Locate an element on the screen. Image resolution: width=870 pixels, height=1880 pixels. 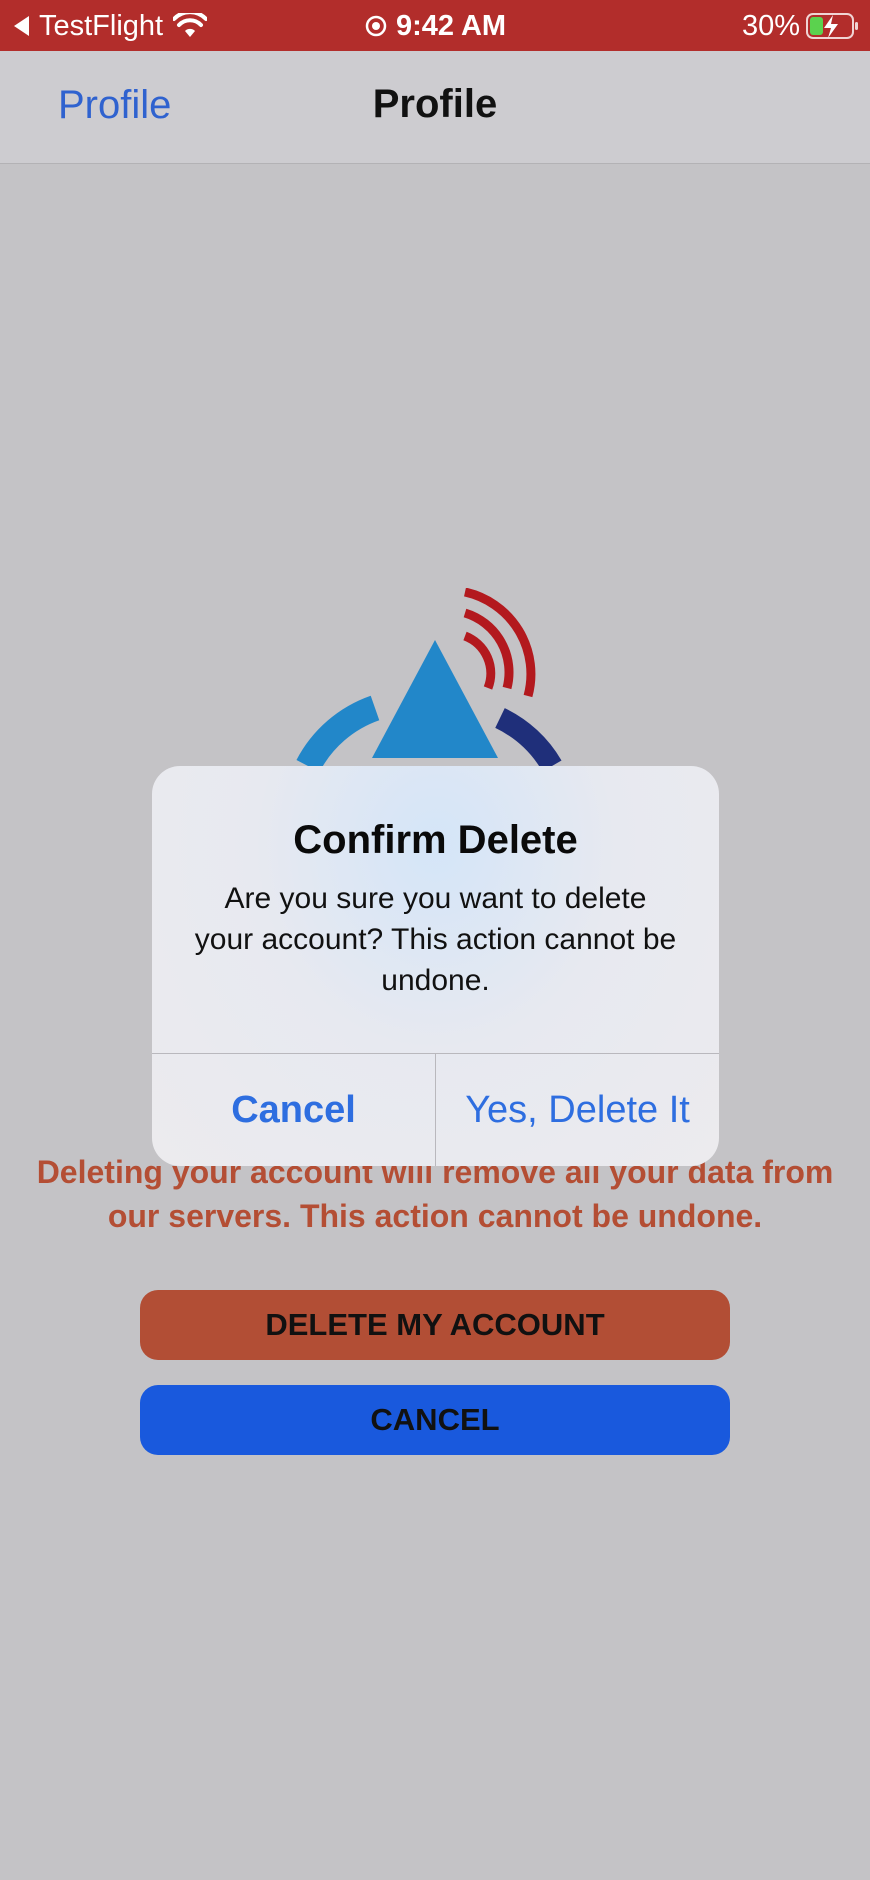
status-time: 9:42 AM is located at coordinates (451, 25).